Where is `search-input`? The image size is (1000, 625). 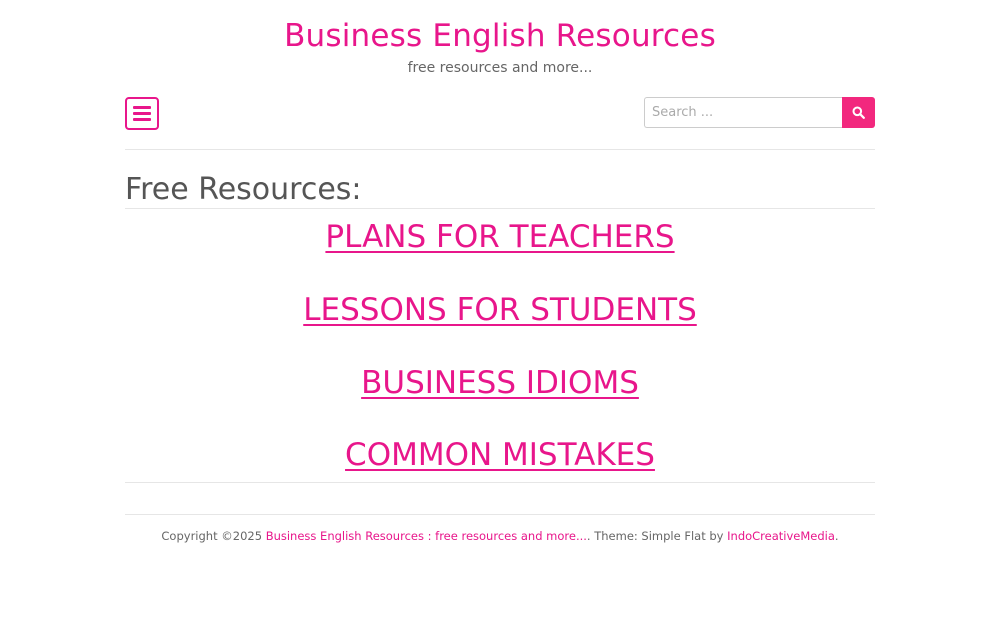 search-input is located at coordinates (743, 112).